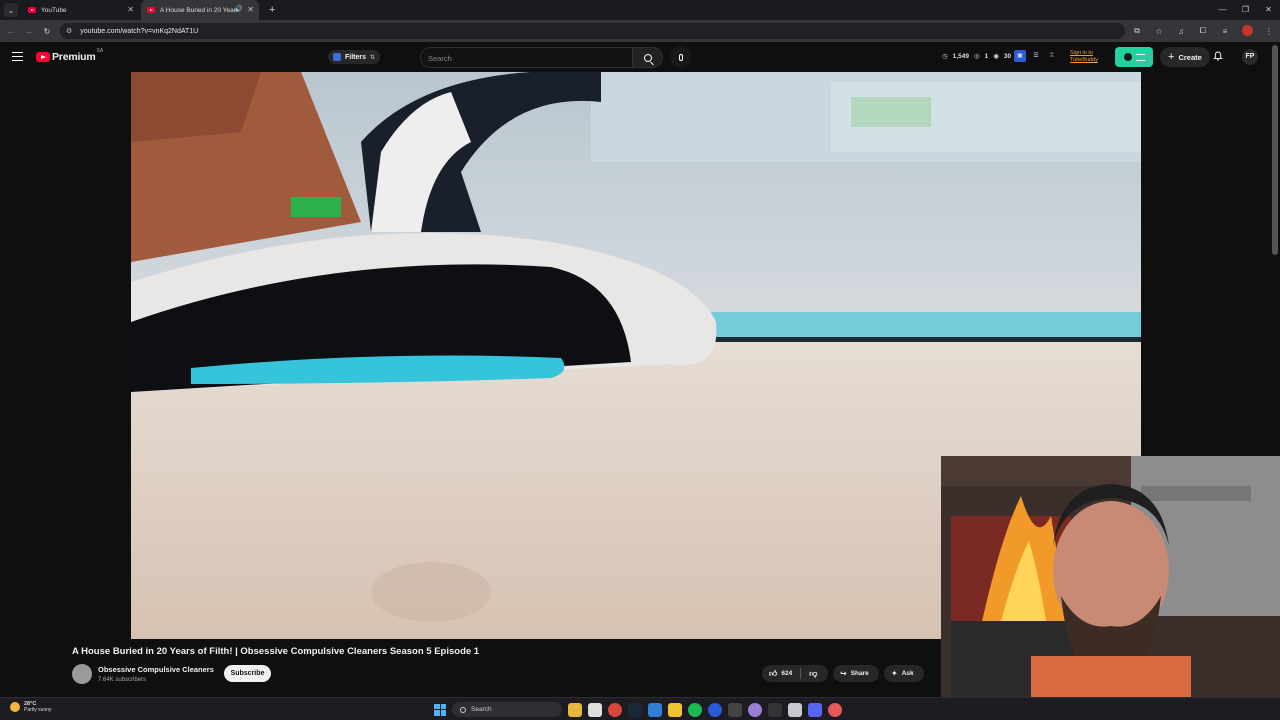 This screenshot has height=720, width=1280. I want to click on share-button: ↪ Share, so click(856, 673).